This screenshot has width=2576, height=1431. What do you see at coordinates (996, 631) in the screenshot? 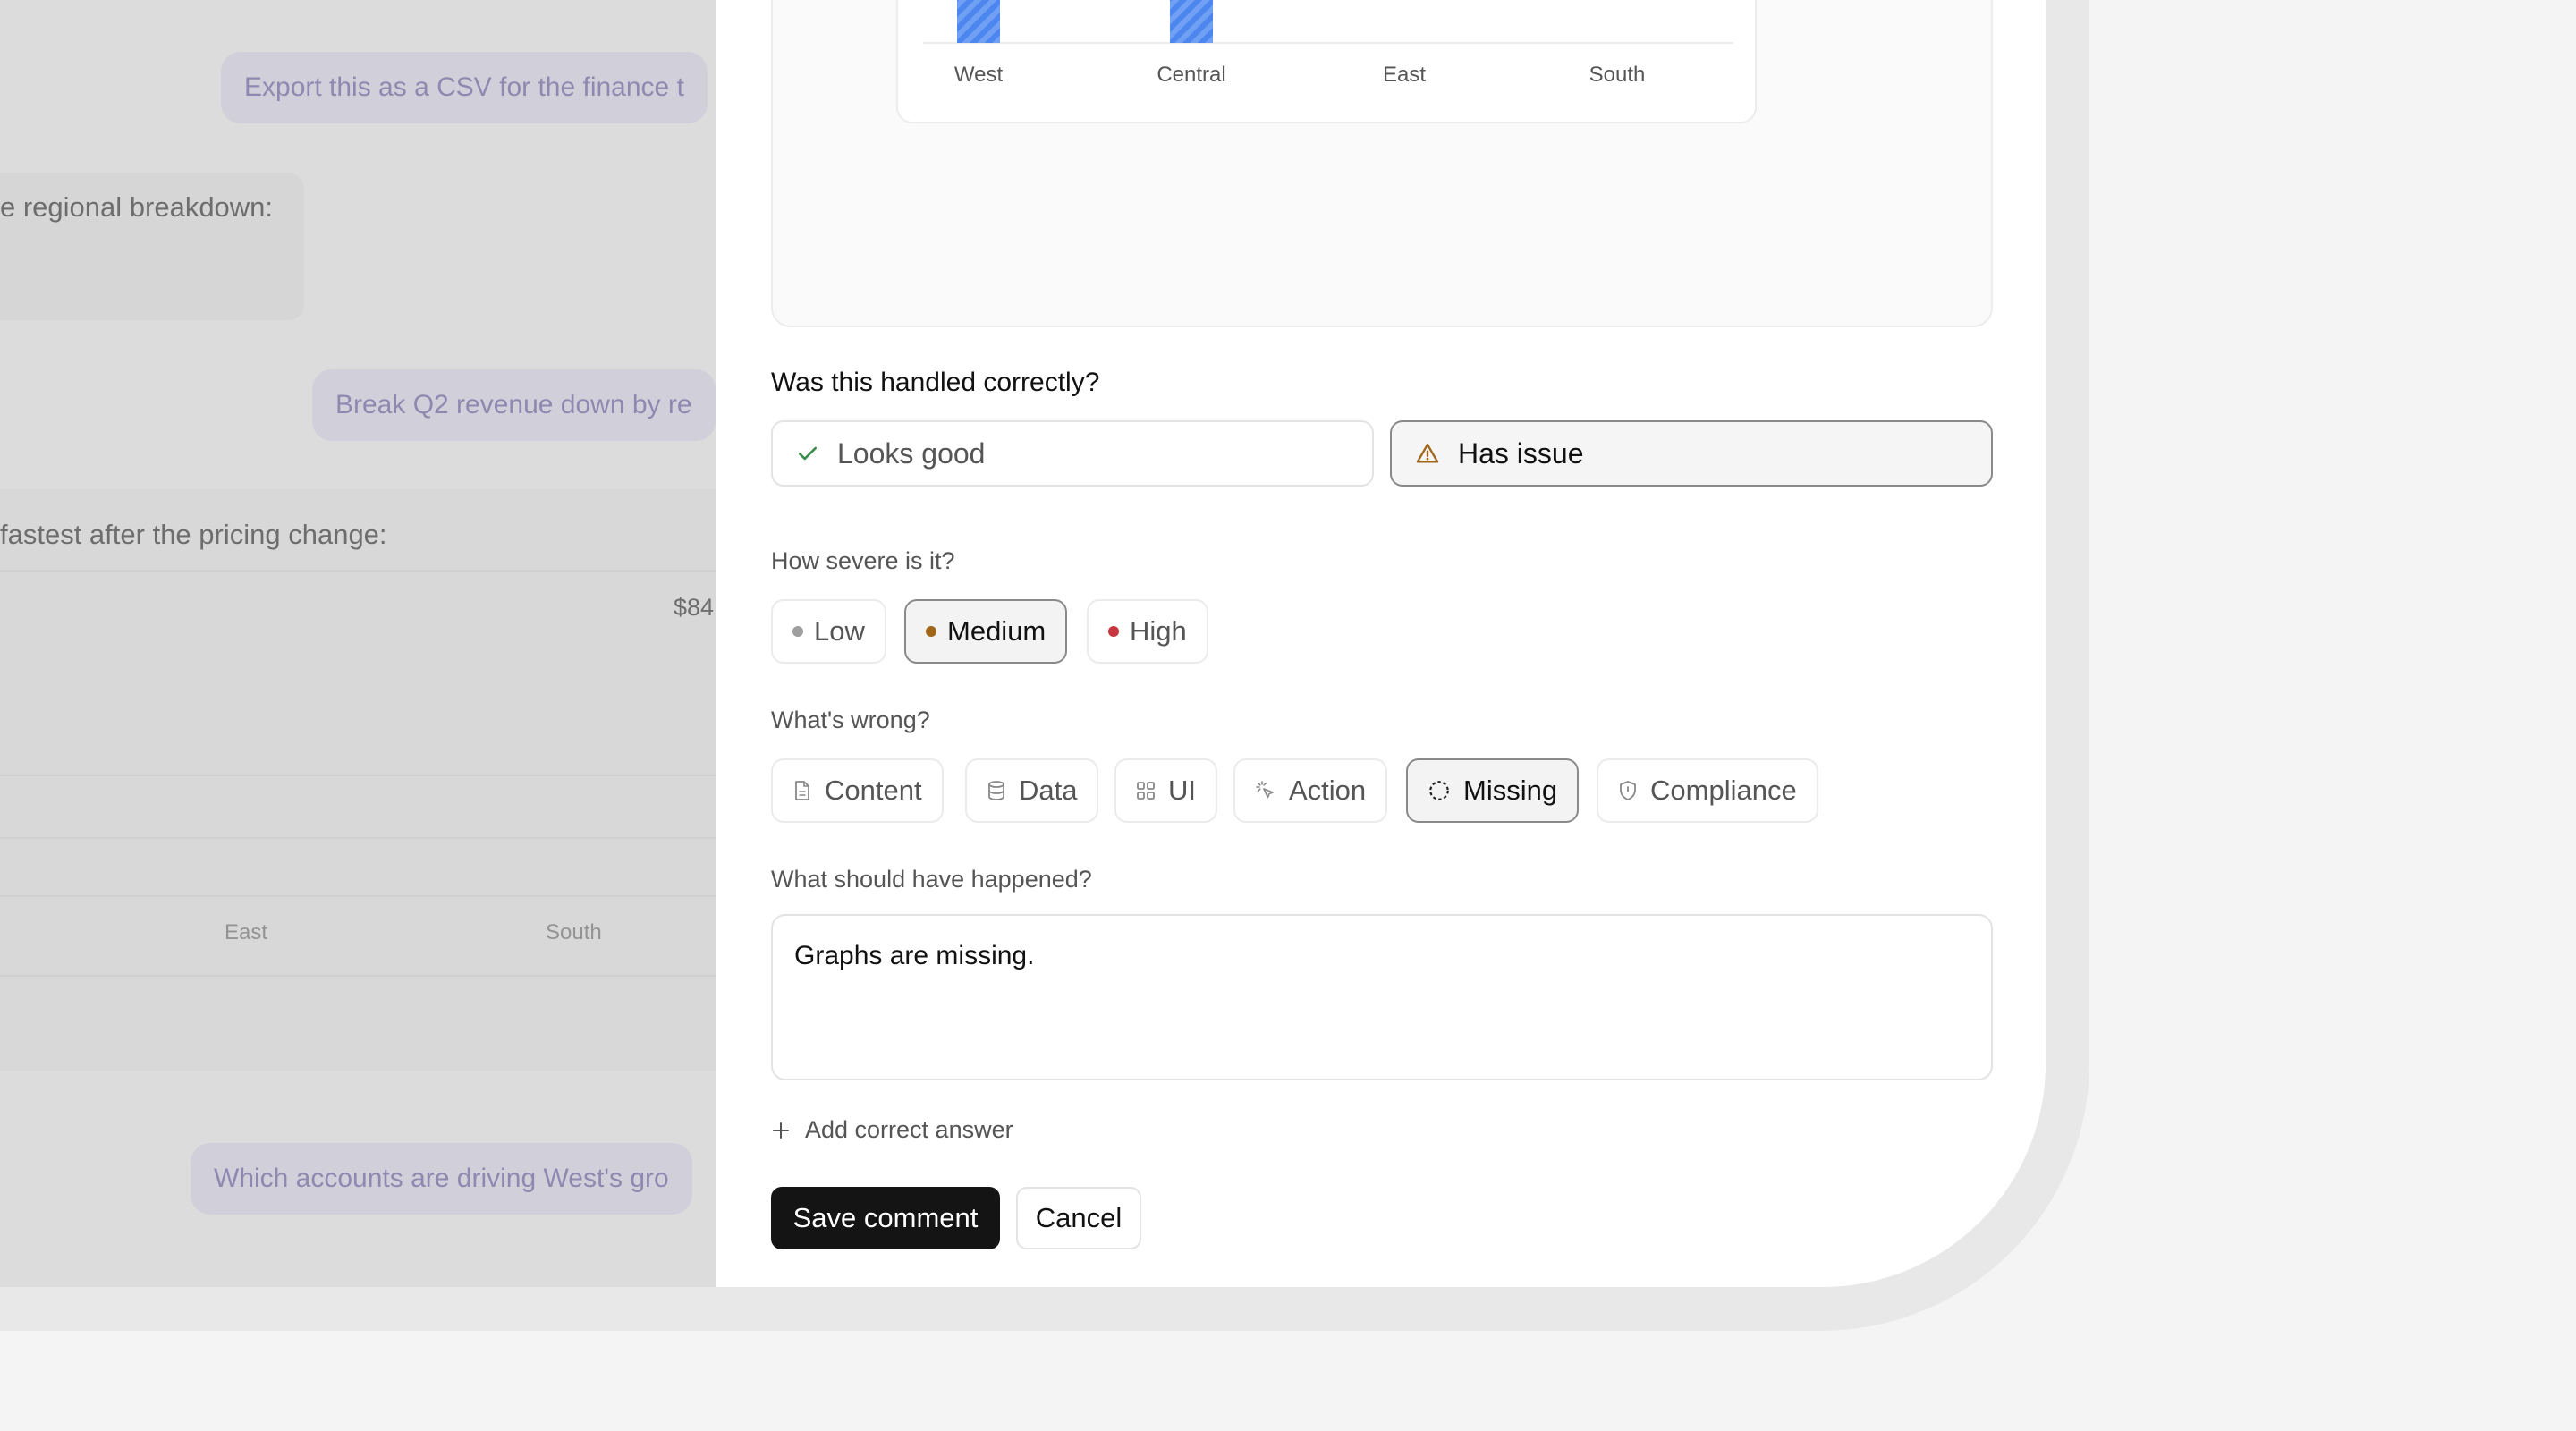
I see `severity-medium-label: Medium` at bounding box center [996, 631].